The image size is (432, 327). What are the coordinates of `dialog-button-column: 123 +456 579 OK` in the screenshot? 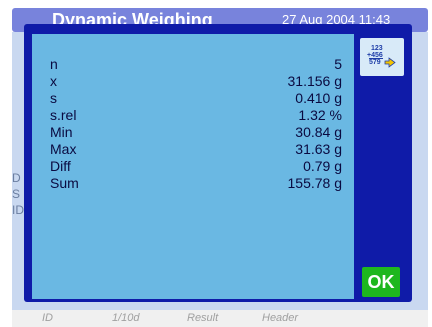 It's located at (382, 166).